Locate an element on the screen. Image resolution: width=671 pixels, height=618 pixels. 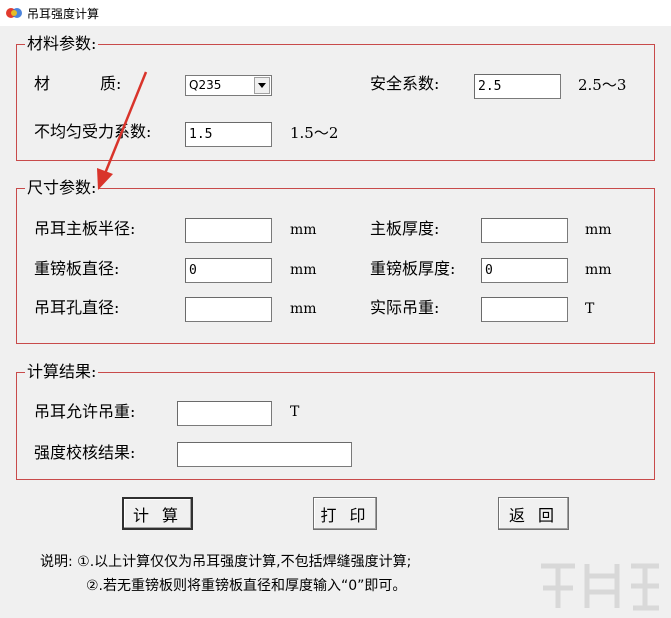
app-logo-icon is located at coordinates (14, 13).